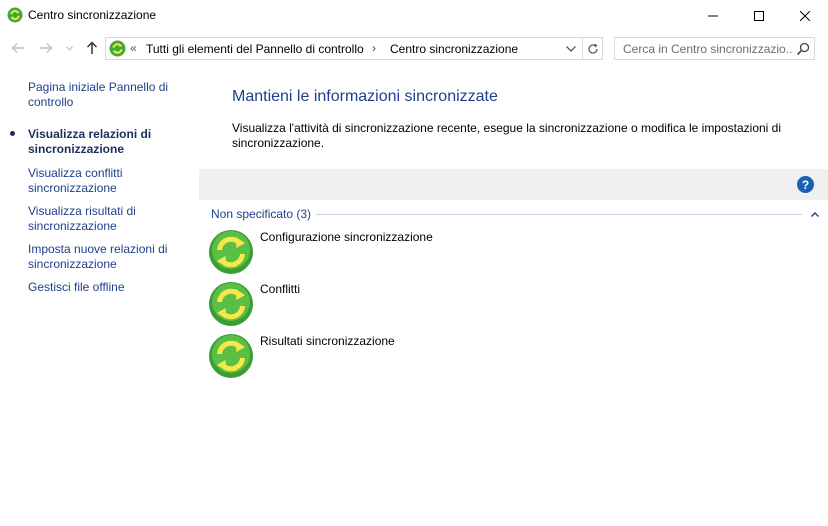 The width and height of the screenshot is (828, 526). I want to click on arrow-right-icon, so click(46, 48).